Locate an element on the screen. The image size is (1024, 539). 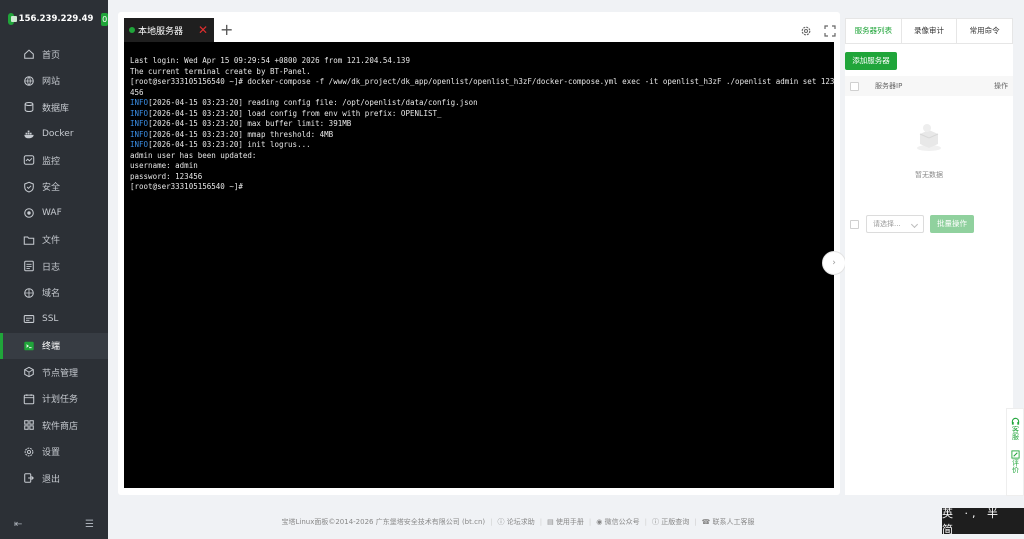
footer-link-support: ☎ 联系人工客服 is located at coordinates (728, 522).